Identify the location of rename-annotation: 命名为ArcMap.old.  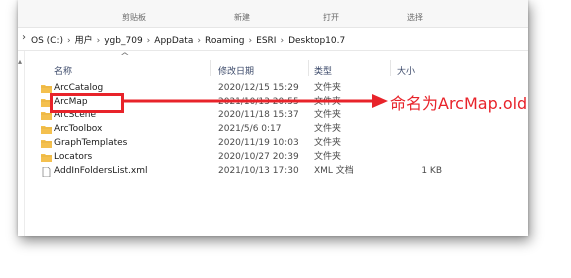
(459, 103).